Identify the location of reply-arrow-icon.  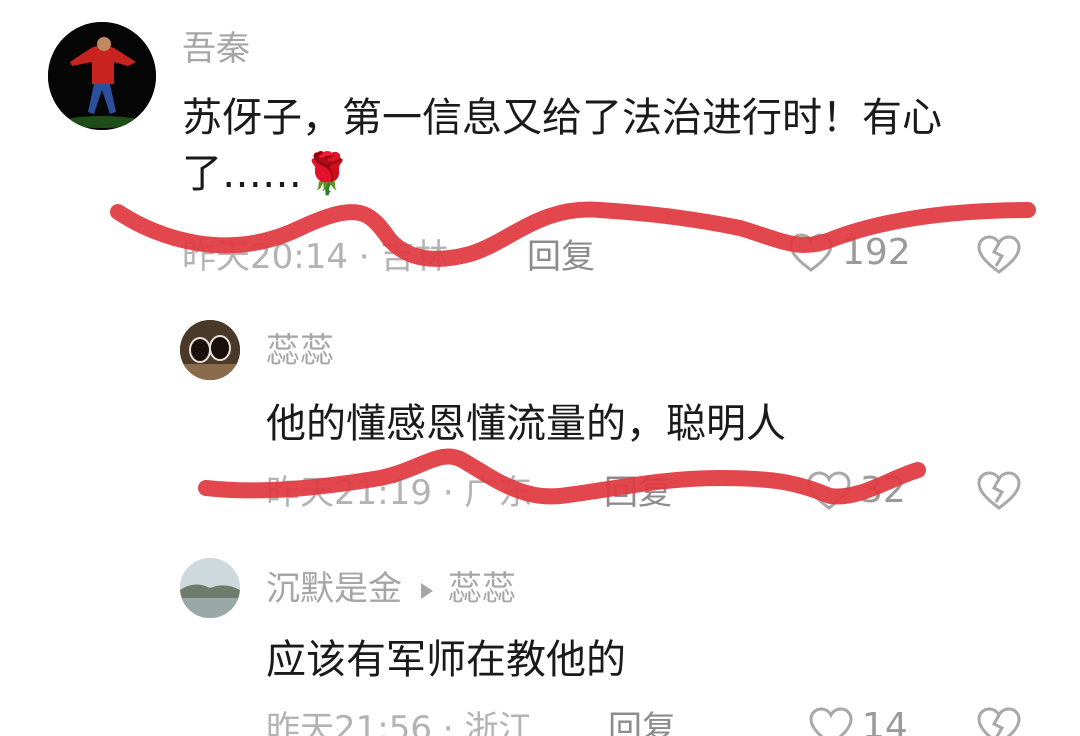
(427, 590).